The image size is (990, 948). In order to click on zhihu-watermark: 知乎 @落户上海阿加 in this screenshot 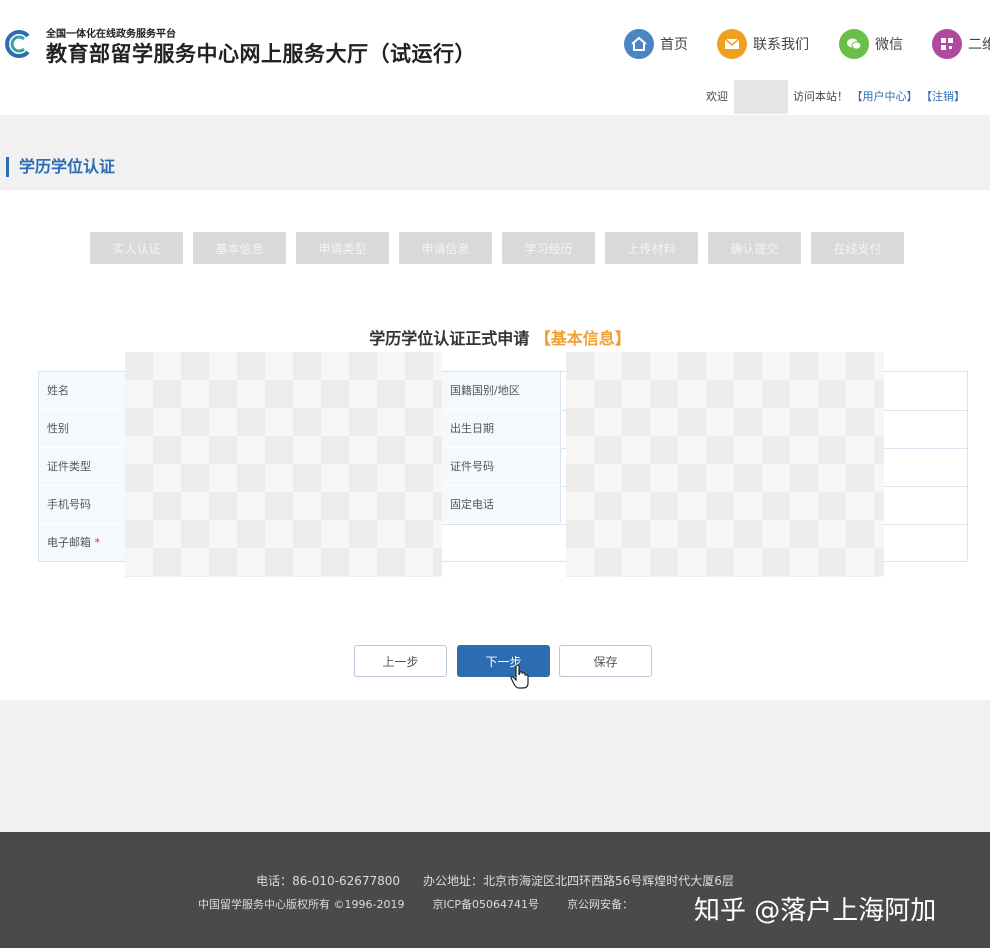, I will do `click(815, 911)`.